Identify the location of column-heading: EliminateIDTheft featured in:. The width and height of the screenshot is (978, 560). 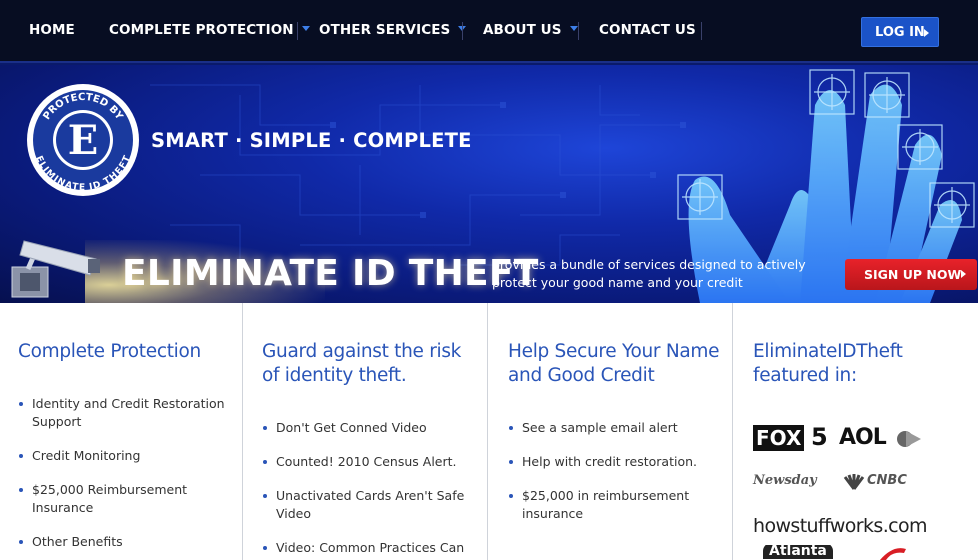
(828, 363).